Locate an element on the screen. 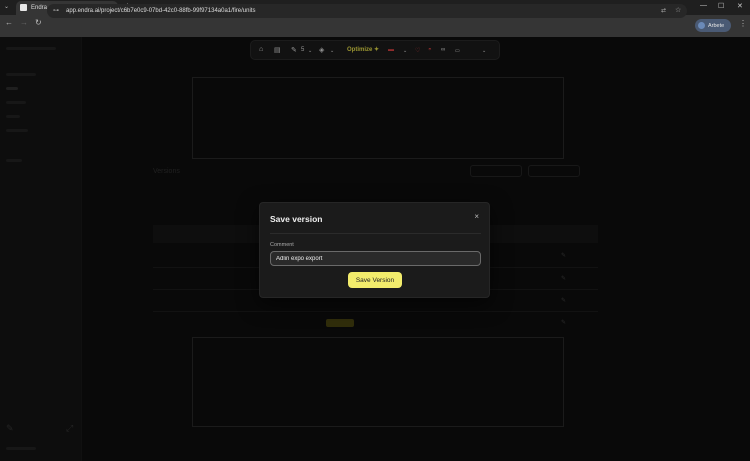  comment-input is located at coordinates (375, 258).